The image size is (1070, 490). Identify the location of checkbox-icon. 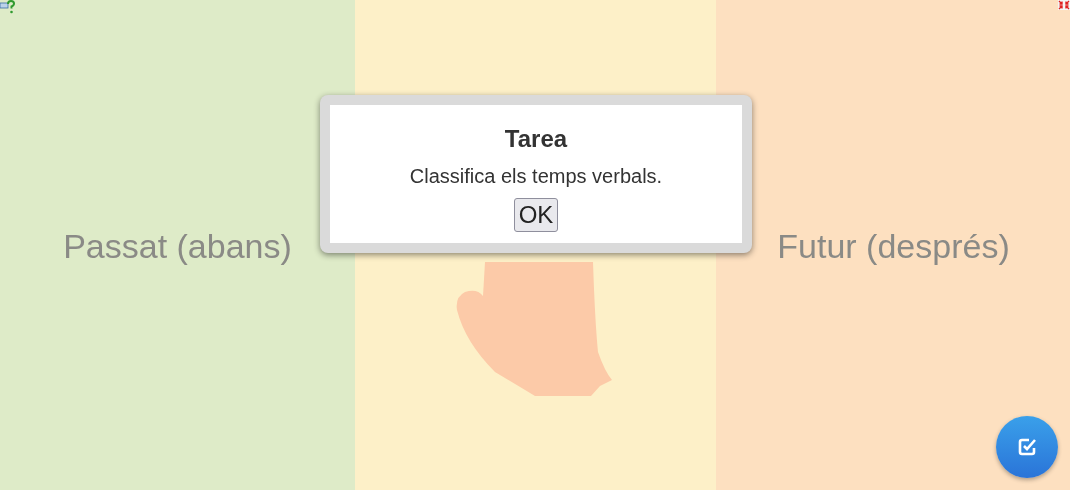
(1027, 447).